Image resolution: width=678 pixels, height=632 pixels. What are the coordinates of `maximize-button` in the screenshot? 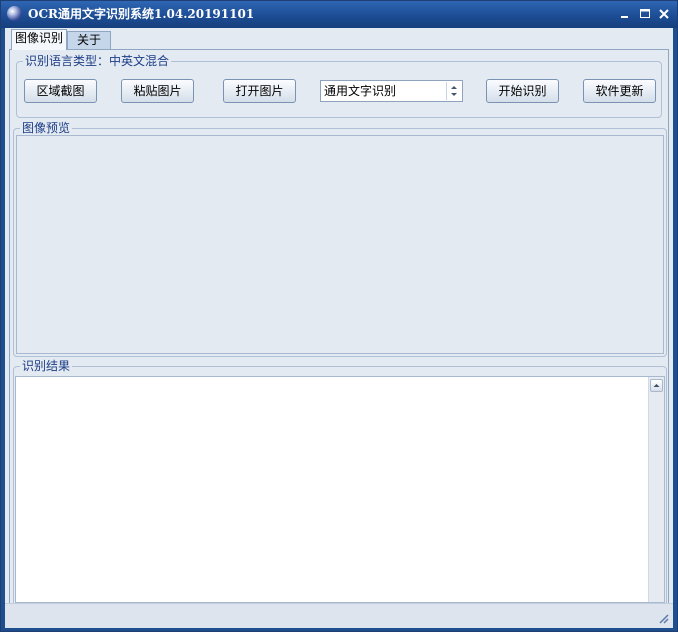 It's located at (645, 14).